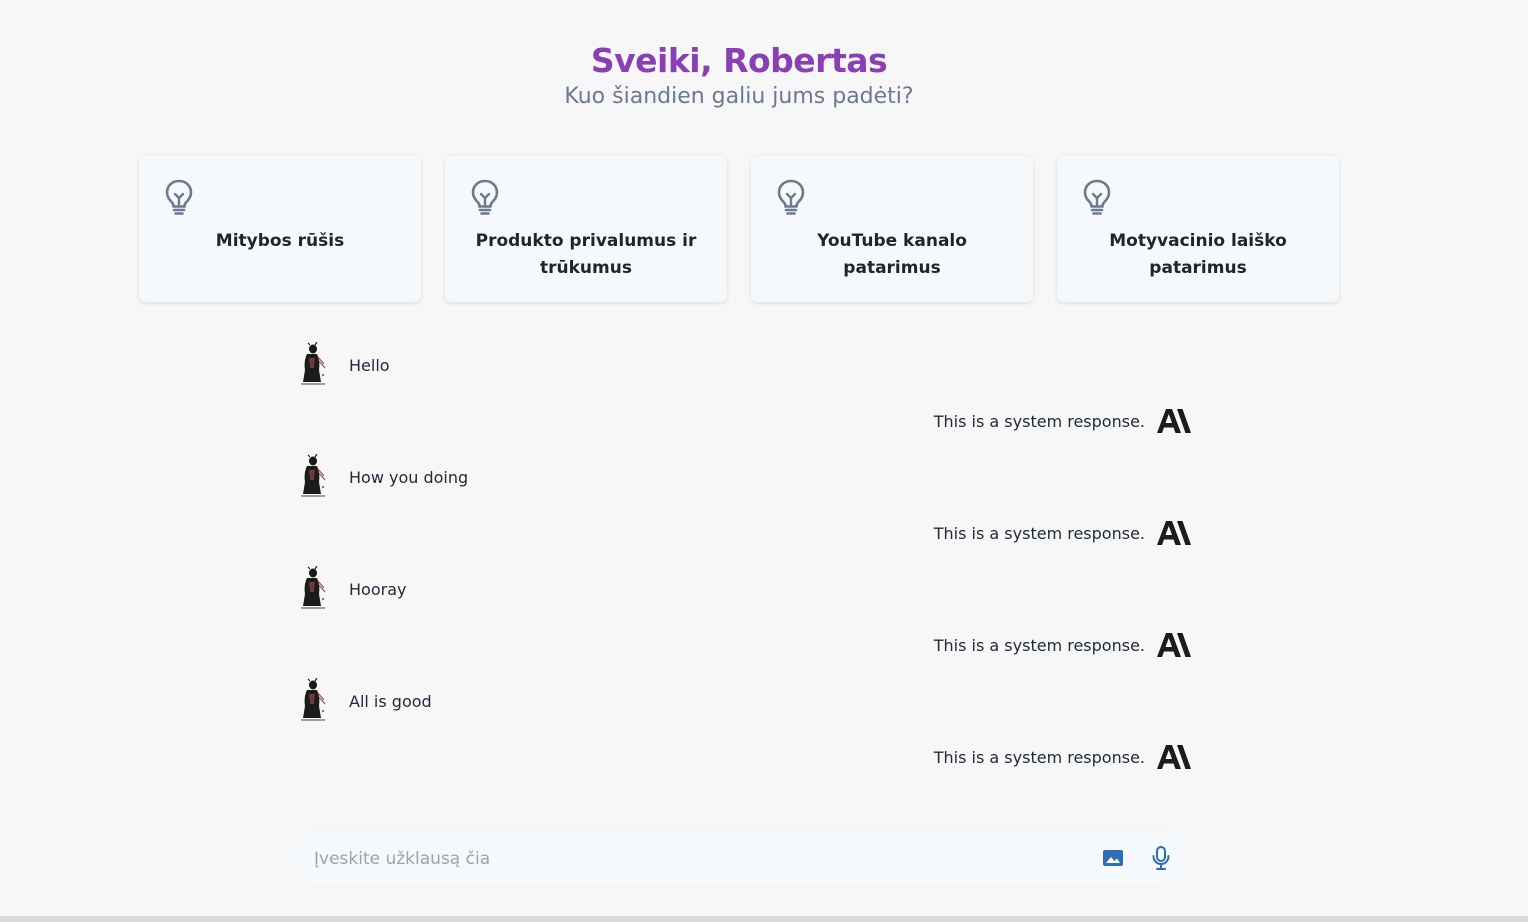 This screenshot has height=922, width=1528. Describe the element at coordinates (892, 254) in the screenshot. I see `suggestion-card-label: YouTube kanalo patarimus` at that location.